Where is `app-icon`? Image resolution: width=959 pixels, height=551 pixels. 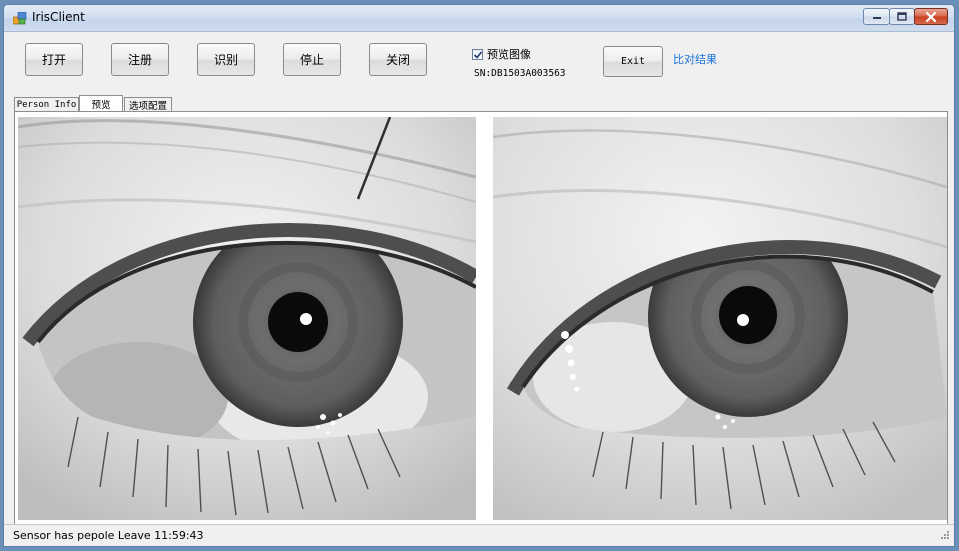 app-icon is located at coordinates (19, 18).